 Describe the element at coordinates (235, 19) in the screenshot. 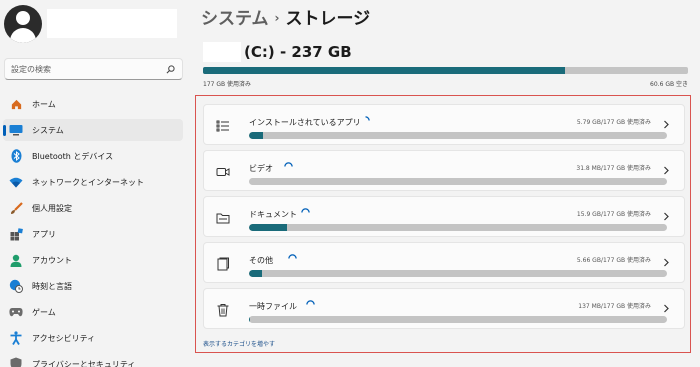

I see `breadcrumb-parent: システム` at that location.